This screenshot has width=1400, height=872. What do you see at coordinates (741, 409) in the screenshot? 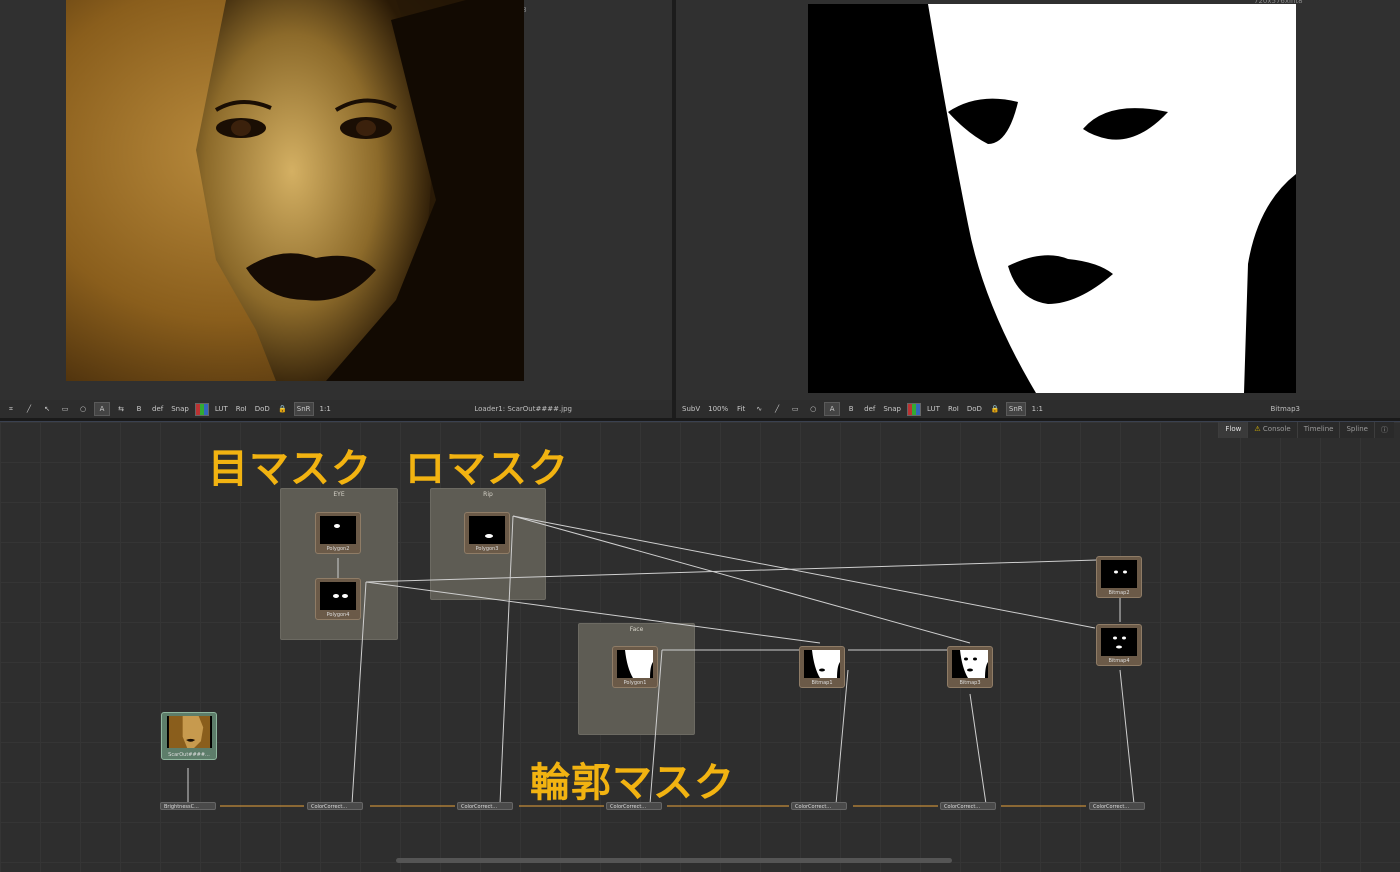
I see `toolbar-right-fit-button: Fit` at bounding box center [741, 409].